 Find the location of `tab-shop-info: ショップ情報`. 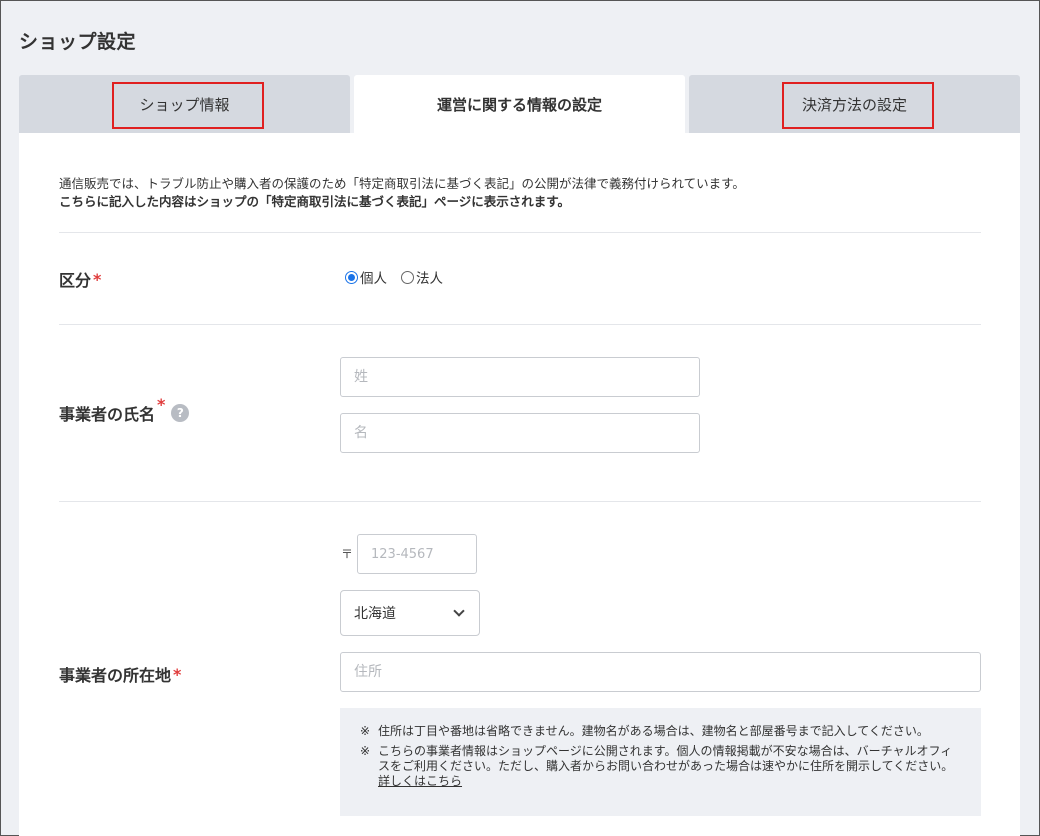

tab-shop-info: ショップ情報 is located at coordinates (184, 104).